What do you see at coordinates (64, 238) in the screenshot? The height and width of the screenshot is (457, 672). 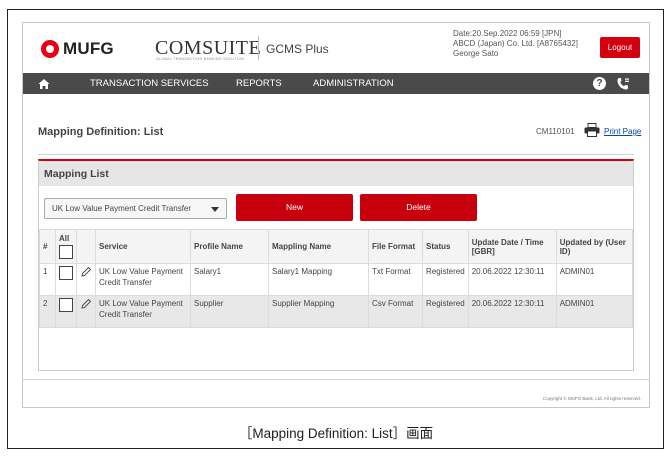 I see `col-all-label: All` at bounding box center [64, 238].